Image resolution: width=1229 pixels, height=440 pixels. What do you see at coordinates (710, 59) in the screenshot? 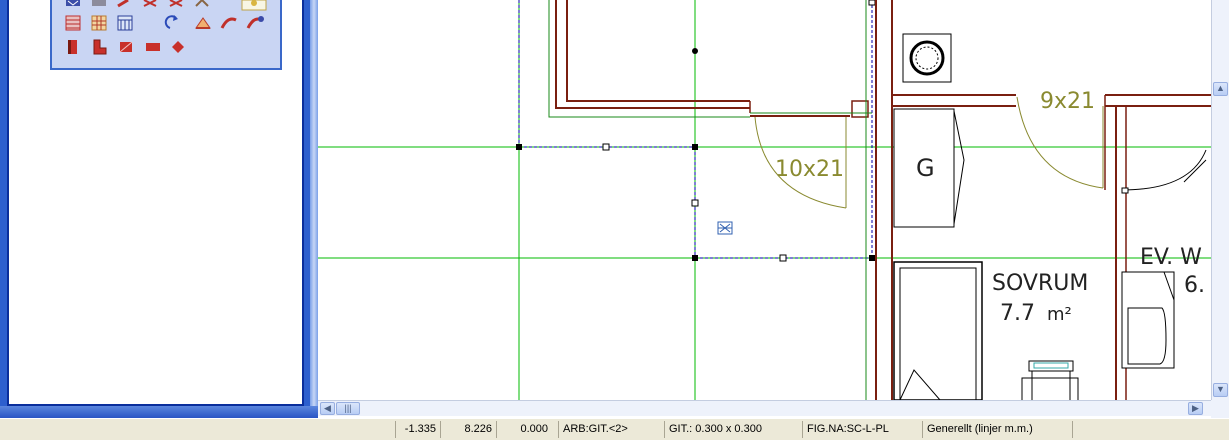
I see `wall-block` at bounding box center [710, 59].